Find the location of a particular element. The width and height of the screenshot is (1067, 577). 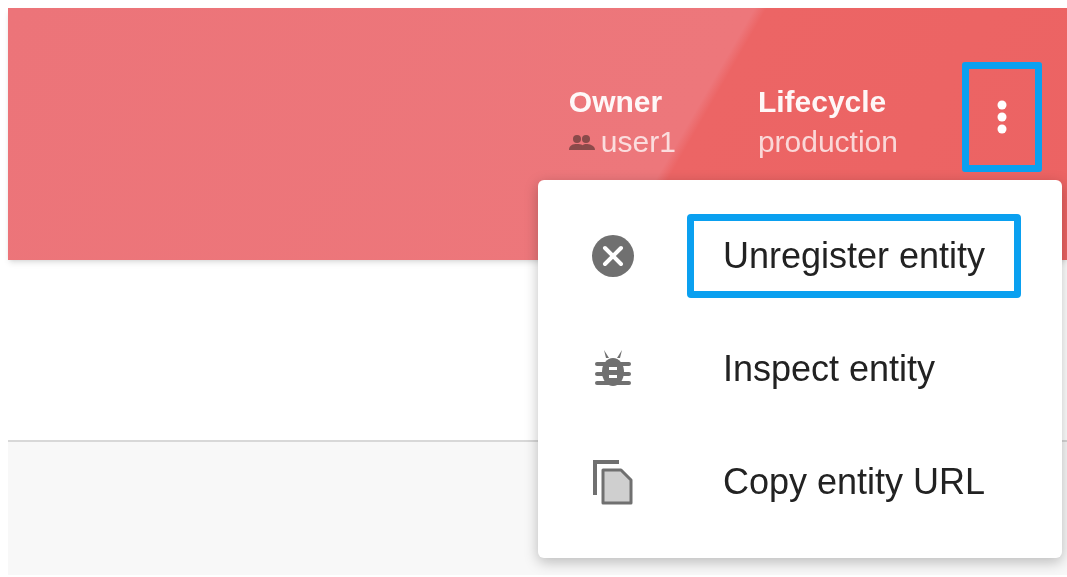

more-vertical-icon is located at coordinates (1002, 117).